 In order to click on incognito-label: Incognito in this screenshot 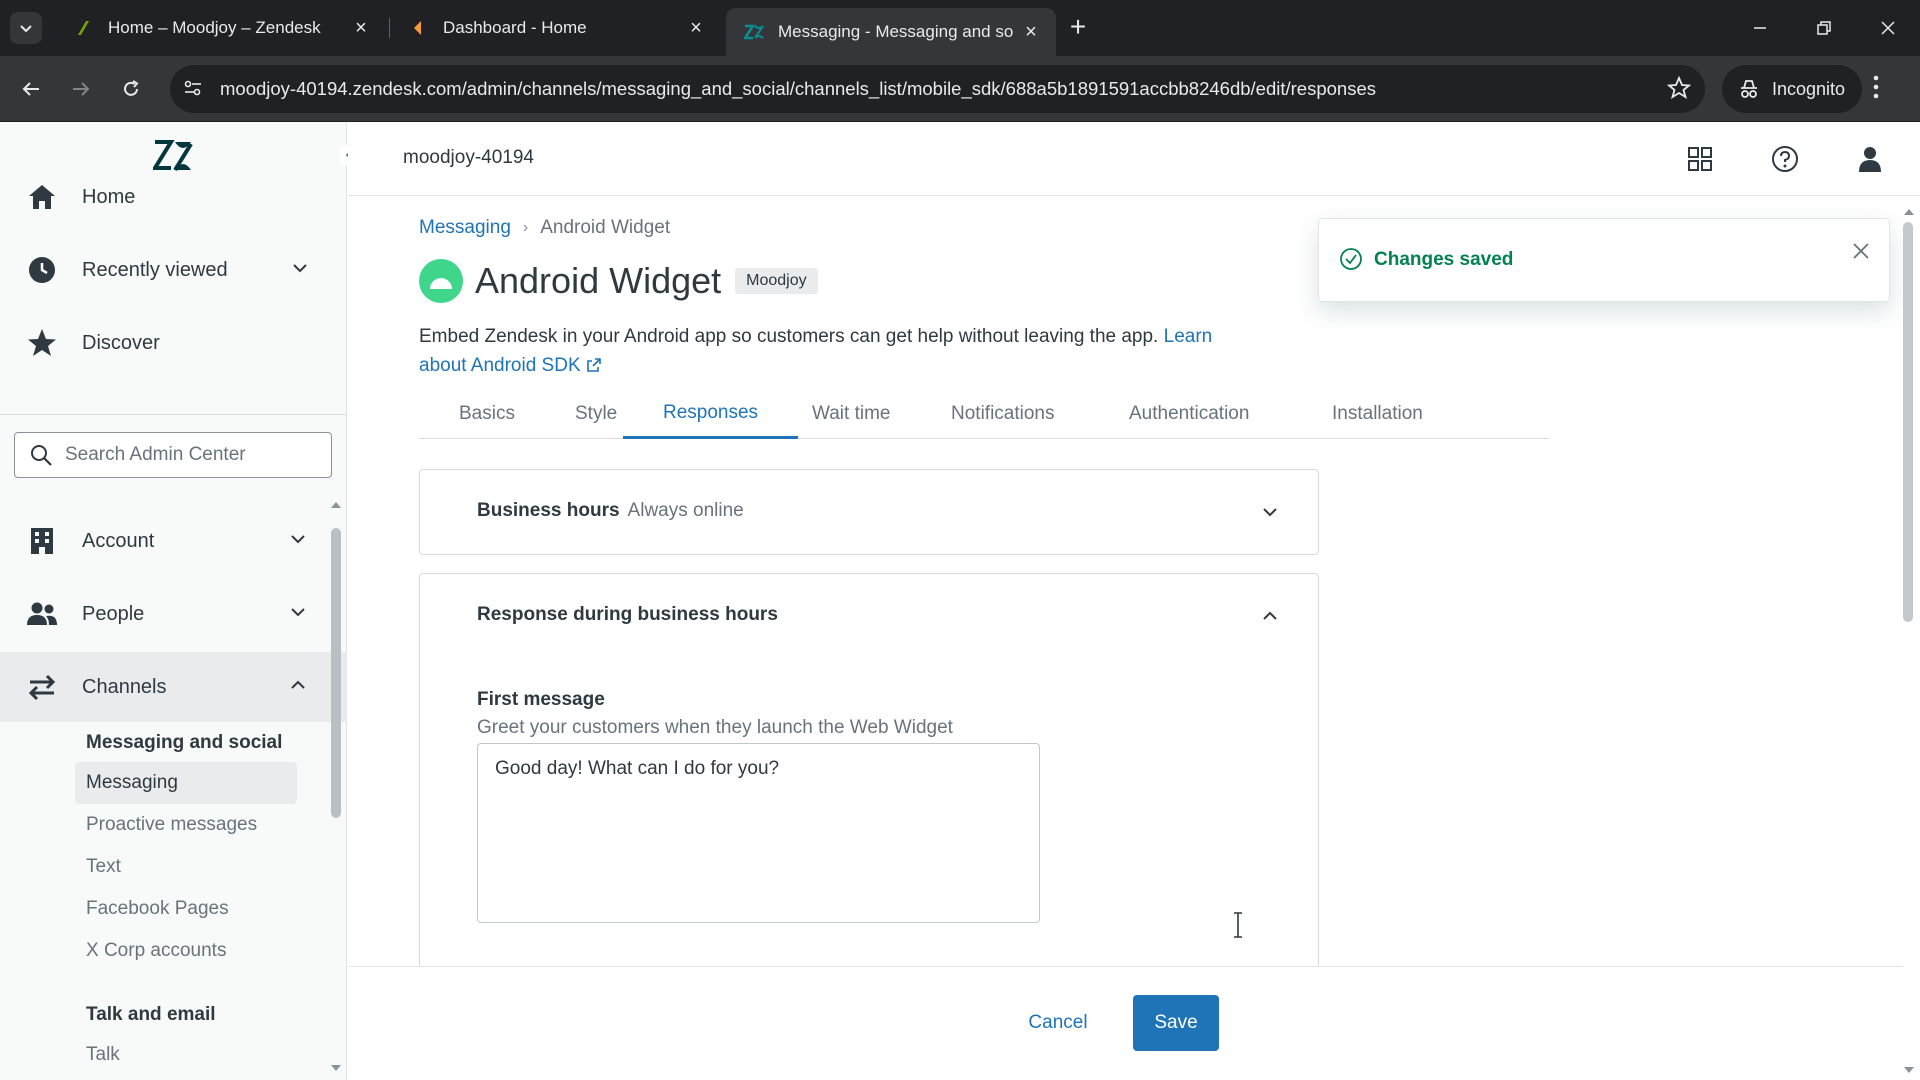, I will do `click(1809, 88)`.